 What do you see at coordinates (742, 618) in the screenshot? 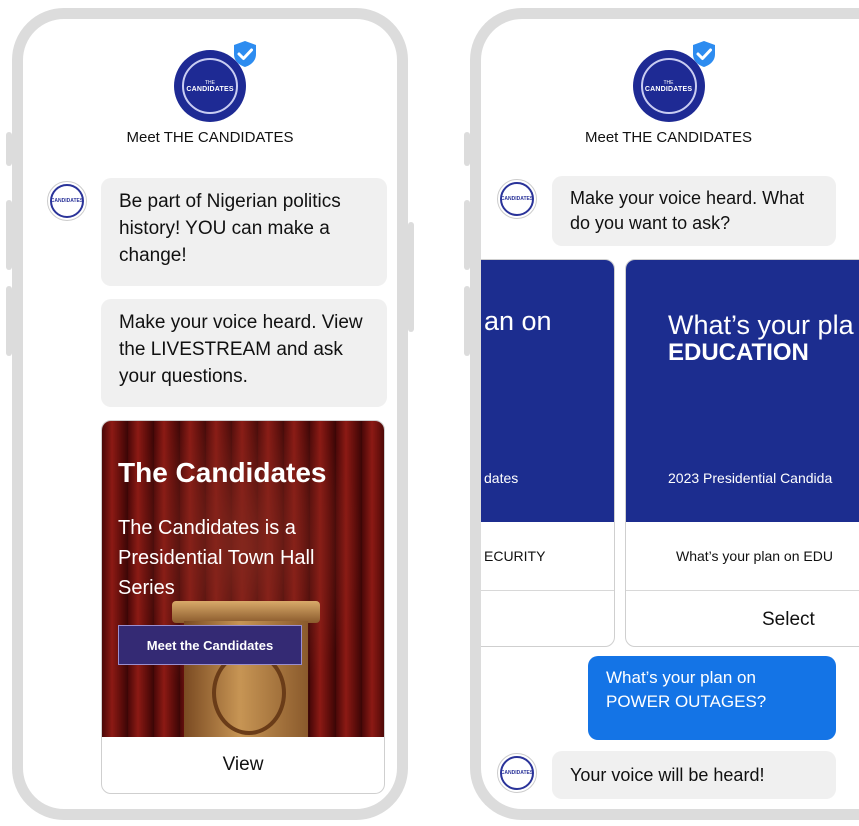
I see `select-button: Select` at bounding box center [742, 618].